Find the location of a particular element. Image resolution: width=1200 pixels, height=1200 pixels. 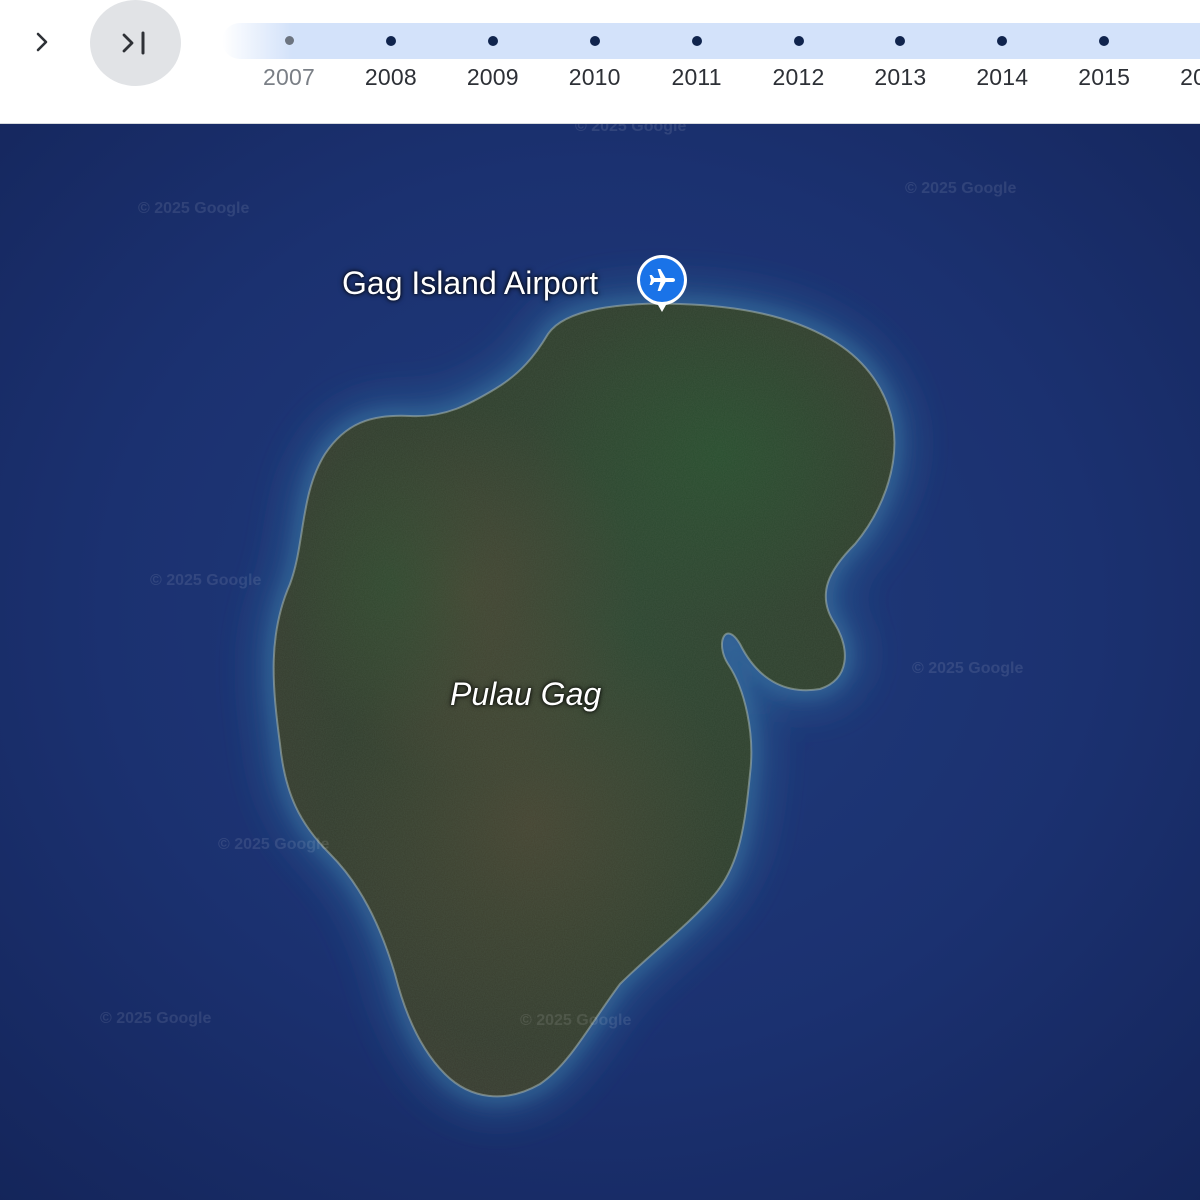

timeline-bar: 2007 2008 2009 2010 2011 2012 2013 2014 2015 2016 is located at coordinates (600, 62).